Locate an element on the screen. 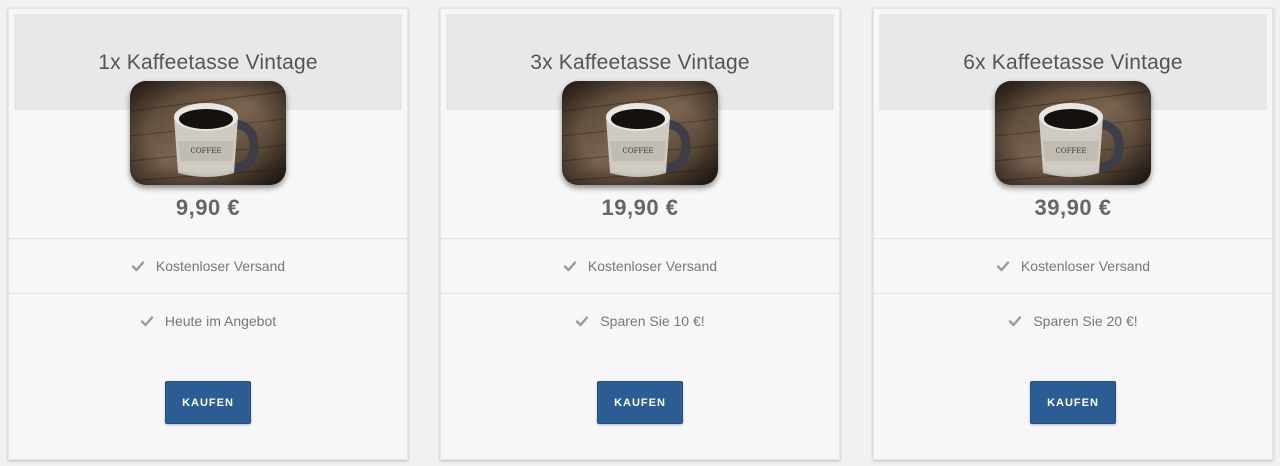 The height and width of the screenshot is (466, 1280). feature-label: Sparen Sie 10 €! is located at coordinates (652, 321).